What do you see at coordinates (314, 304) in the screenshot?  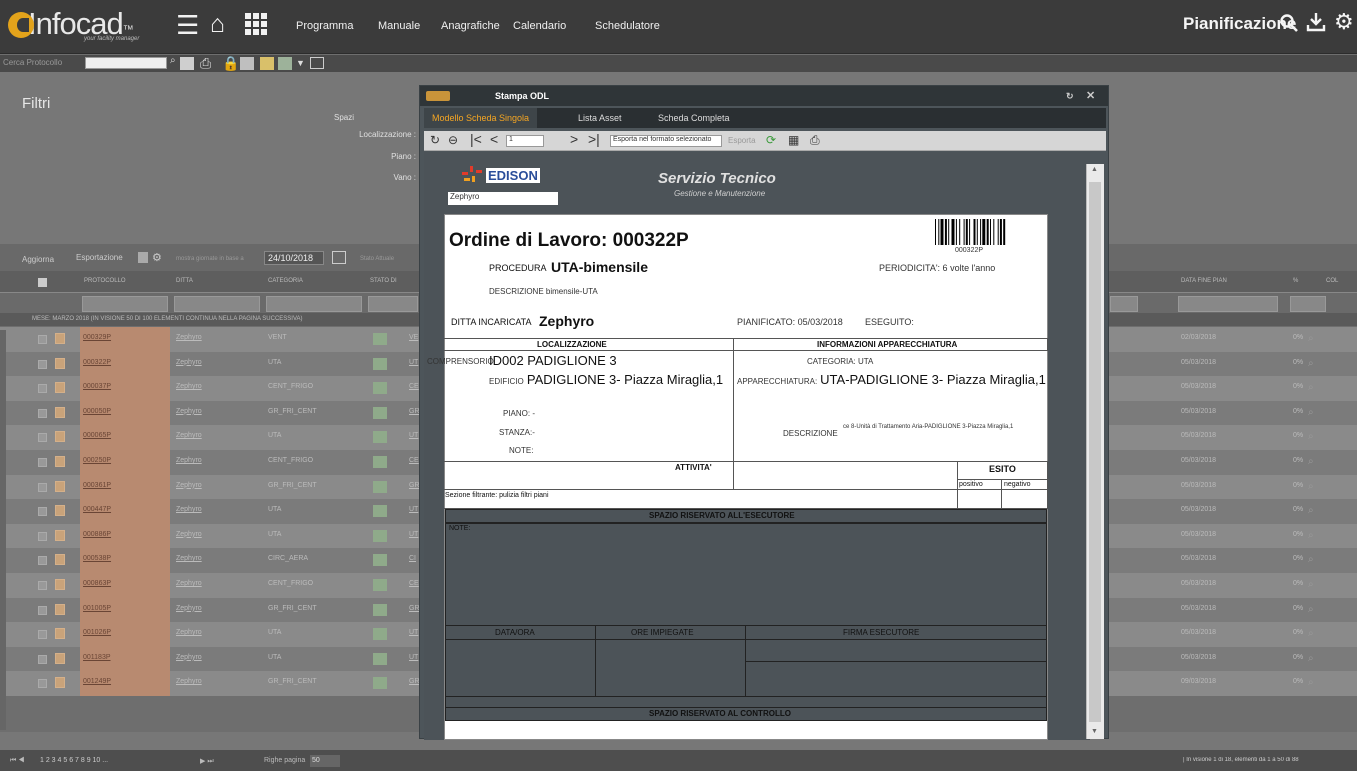 I see `filter-categoria` at bounding box center [314, 304].